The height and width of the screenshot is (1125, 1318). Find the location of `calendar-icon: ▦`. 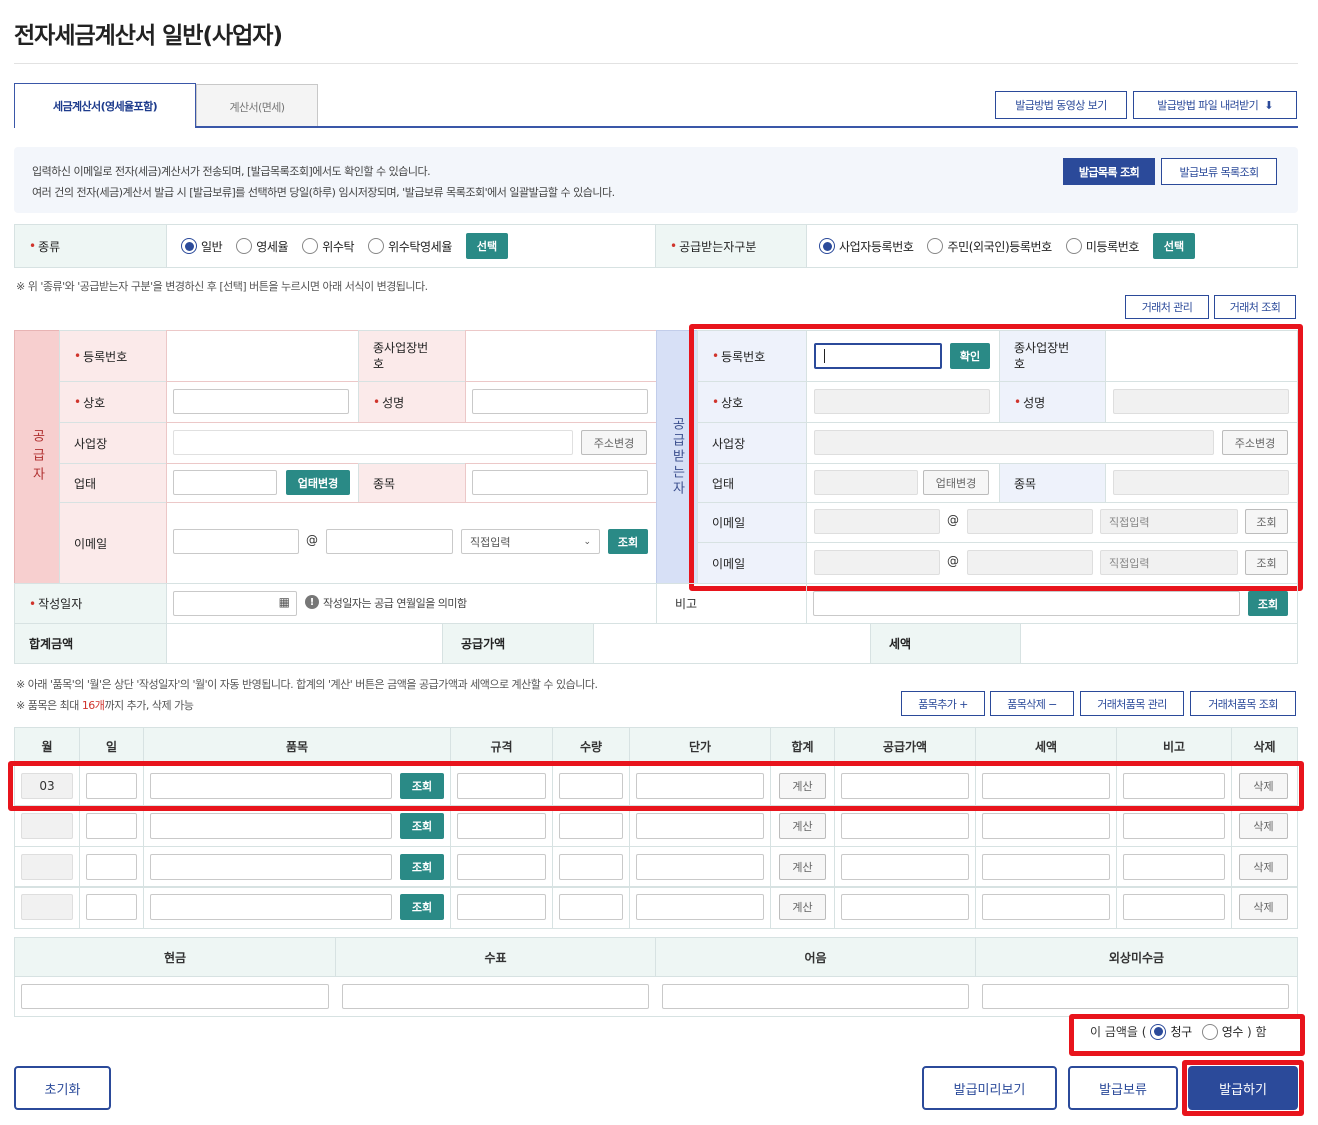

calendar-icon: ▦ is located at coordinates (284, 602).